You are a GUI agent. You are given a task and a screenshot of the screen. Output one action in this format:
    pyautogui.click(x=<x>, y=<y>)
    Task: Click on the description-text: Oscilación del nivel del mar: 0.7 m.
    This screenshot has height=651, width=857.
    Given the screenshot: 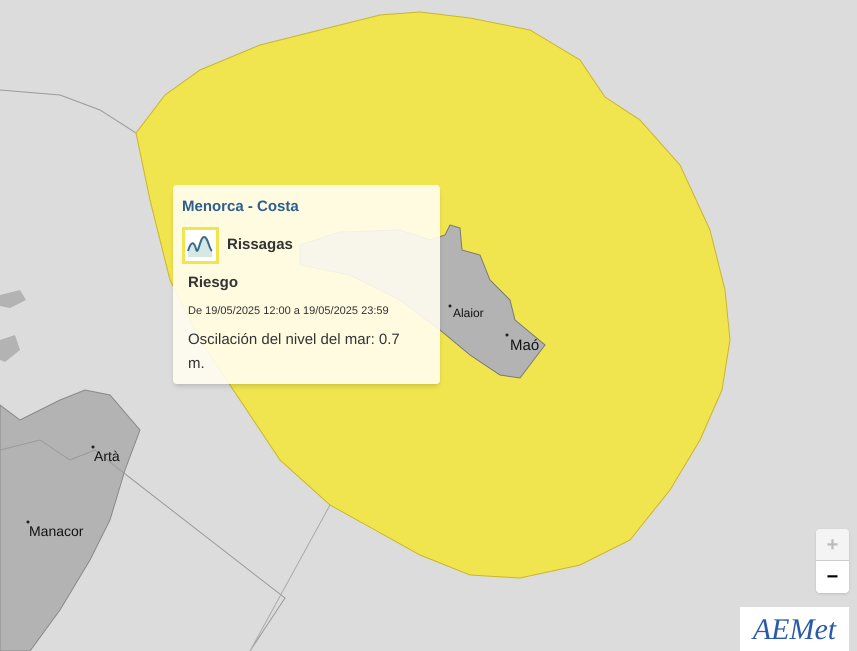 What is the action you would take?
    pyautogui.click(x=294, y=352)
    